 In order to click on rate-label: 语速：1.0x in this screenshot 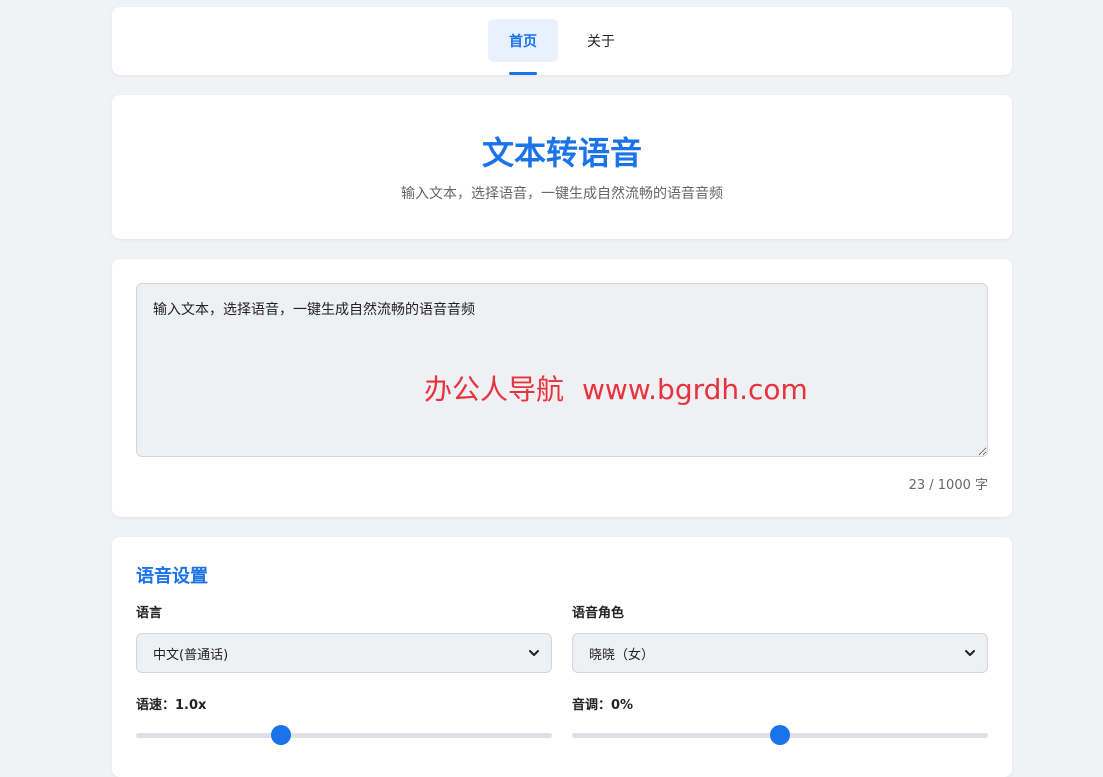, I will do `click(171, 705)`.